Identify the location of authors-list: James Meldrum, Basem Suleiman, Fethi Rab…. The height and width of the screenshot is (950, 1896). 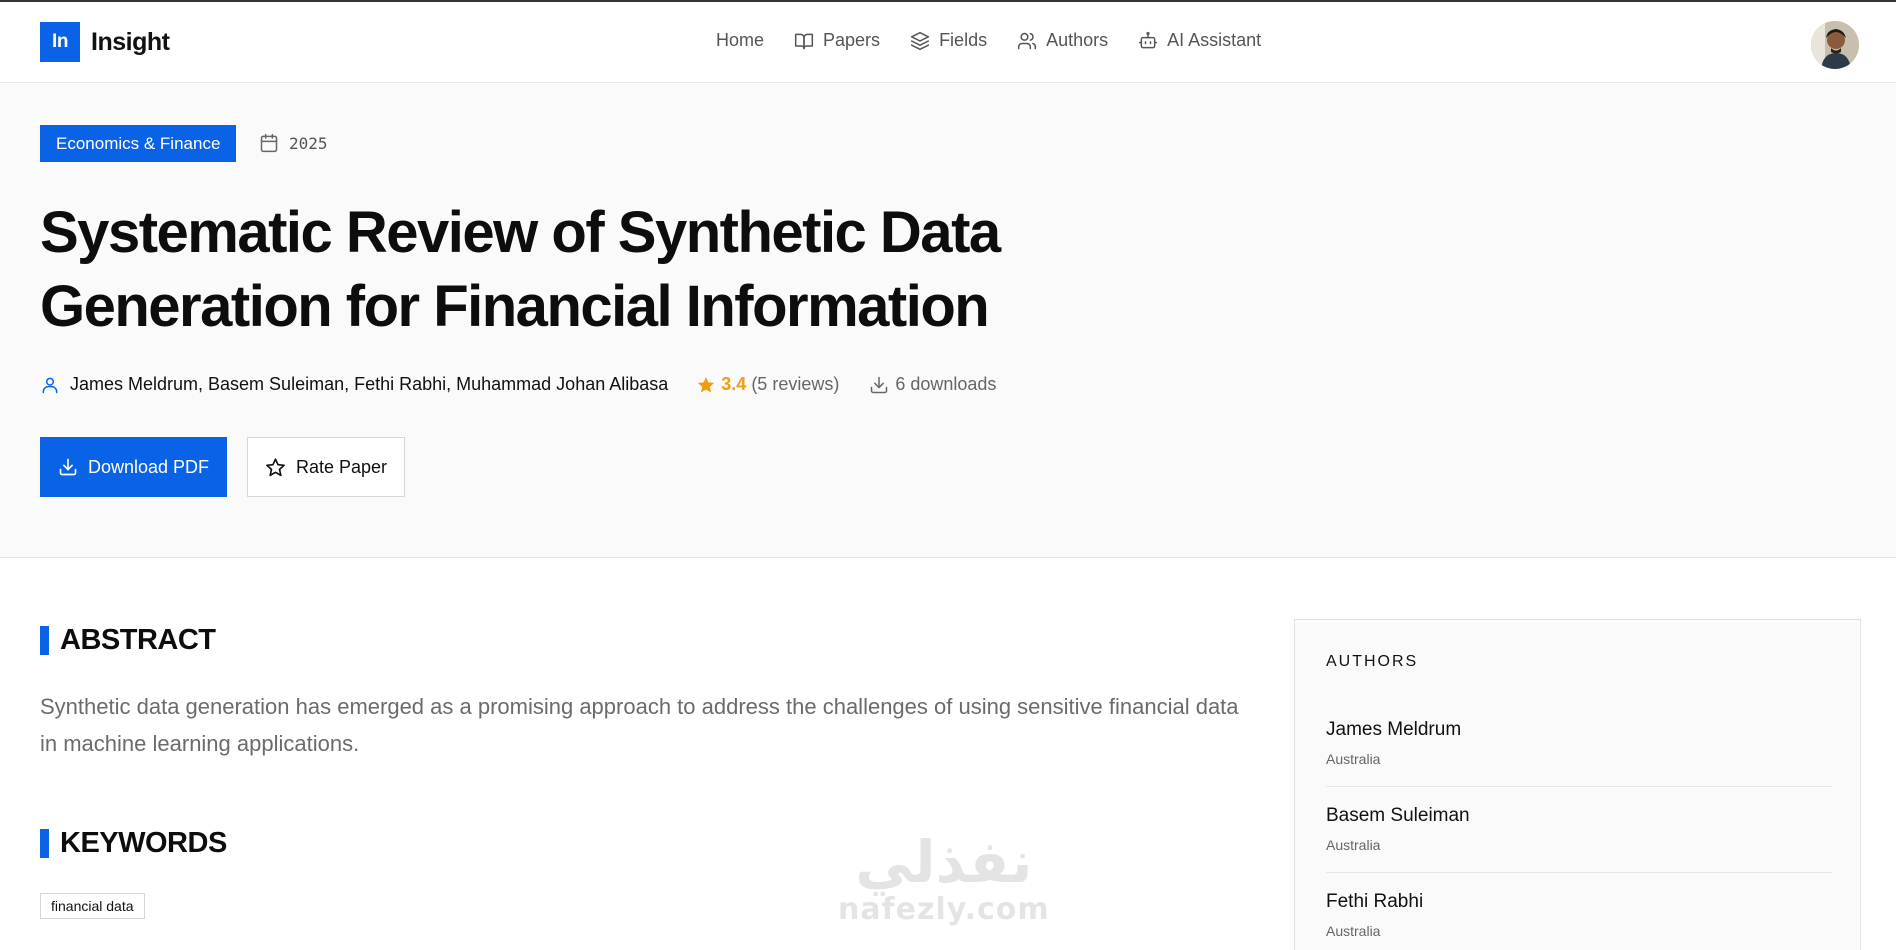
(369, 384).